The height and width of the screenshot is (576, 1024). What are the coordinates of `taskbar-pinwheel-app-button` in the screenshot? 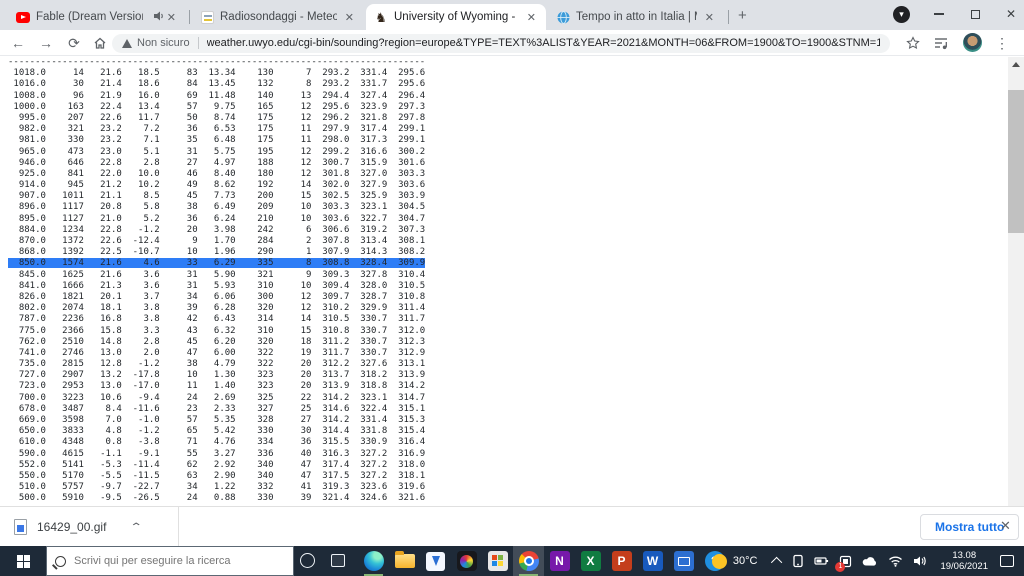 It's located at (466, 561).